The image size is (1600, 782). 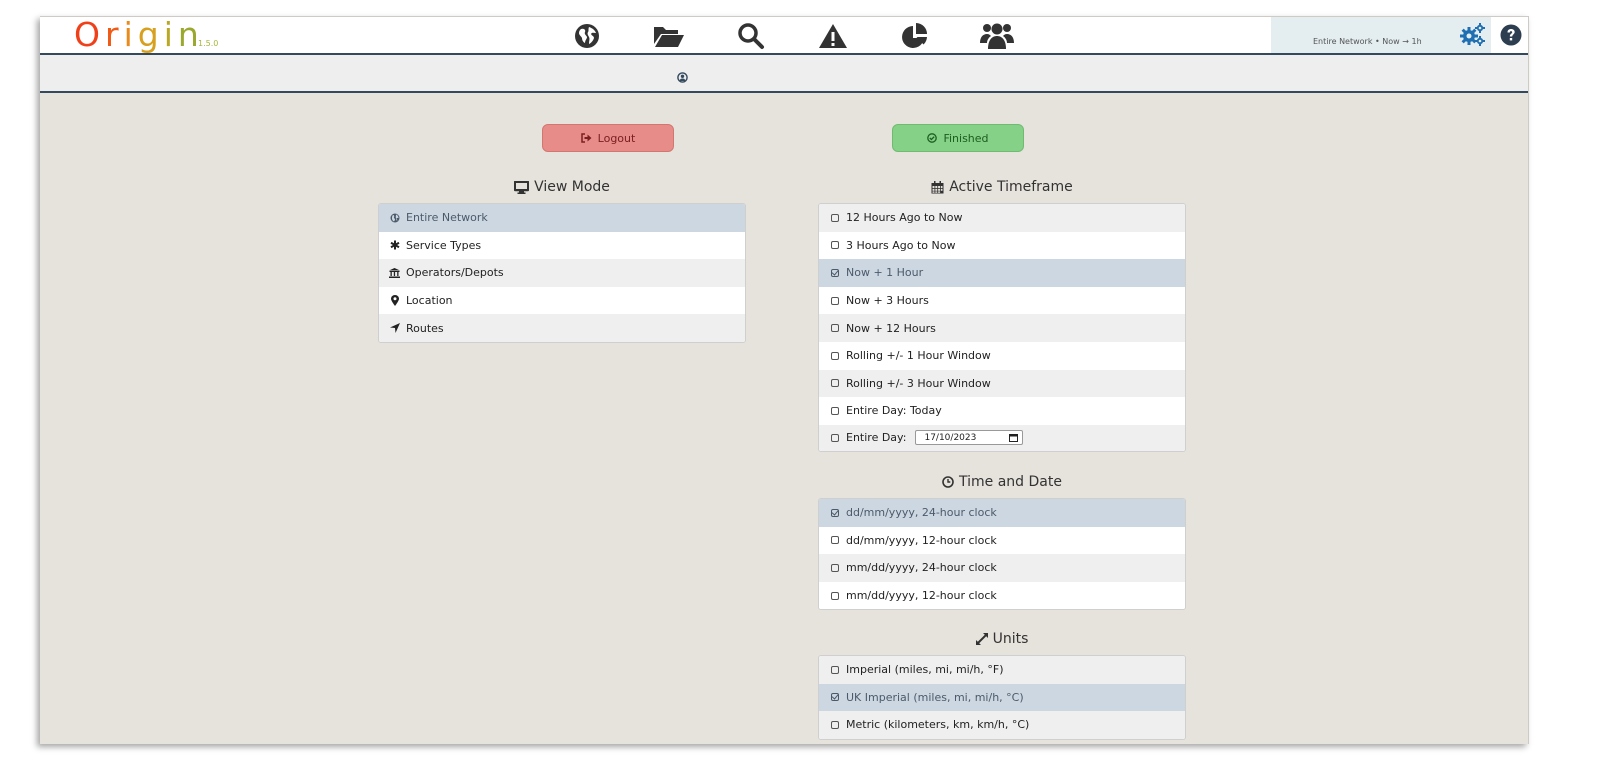 I want to click on timeframe-label: Entire Day: Today, so click(x=894, y=411).